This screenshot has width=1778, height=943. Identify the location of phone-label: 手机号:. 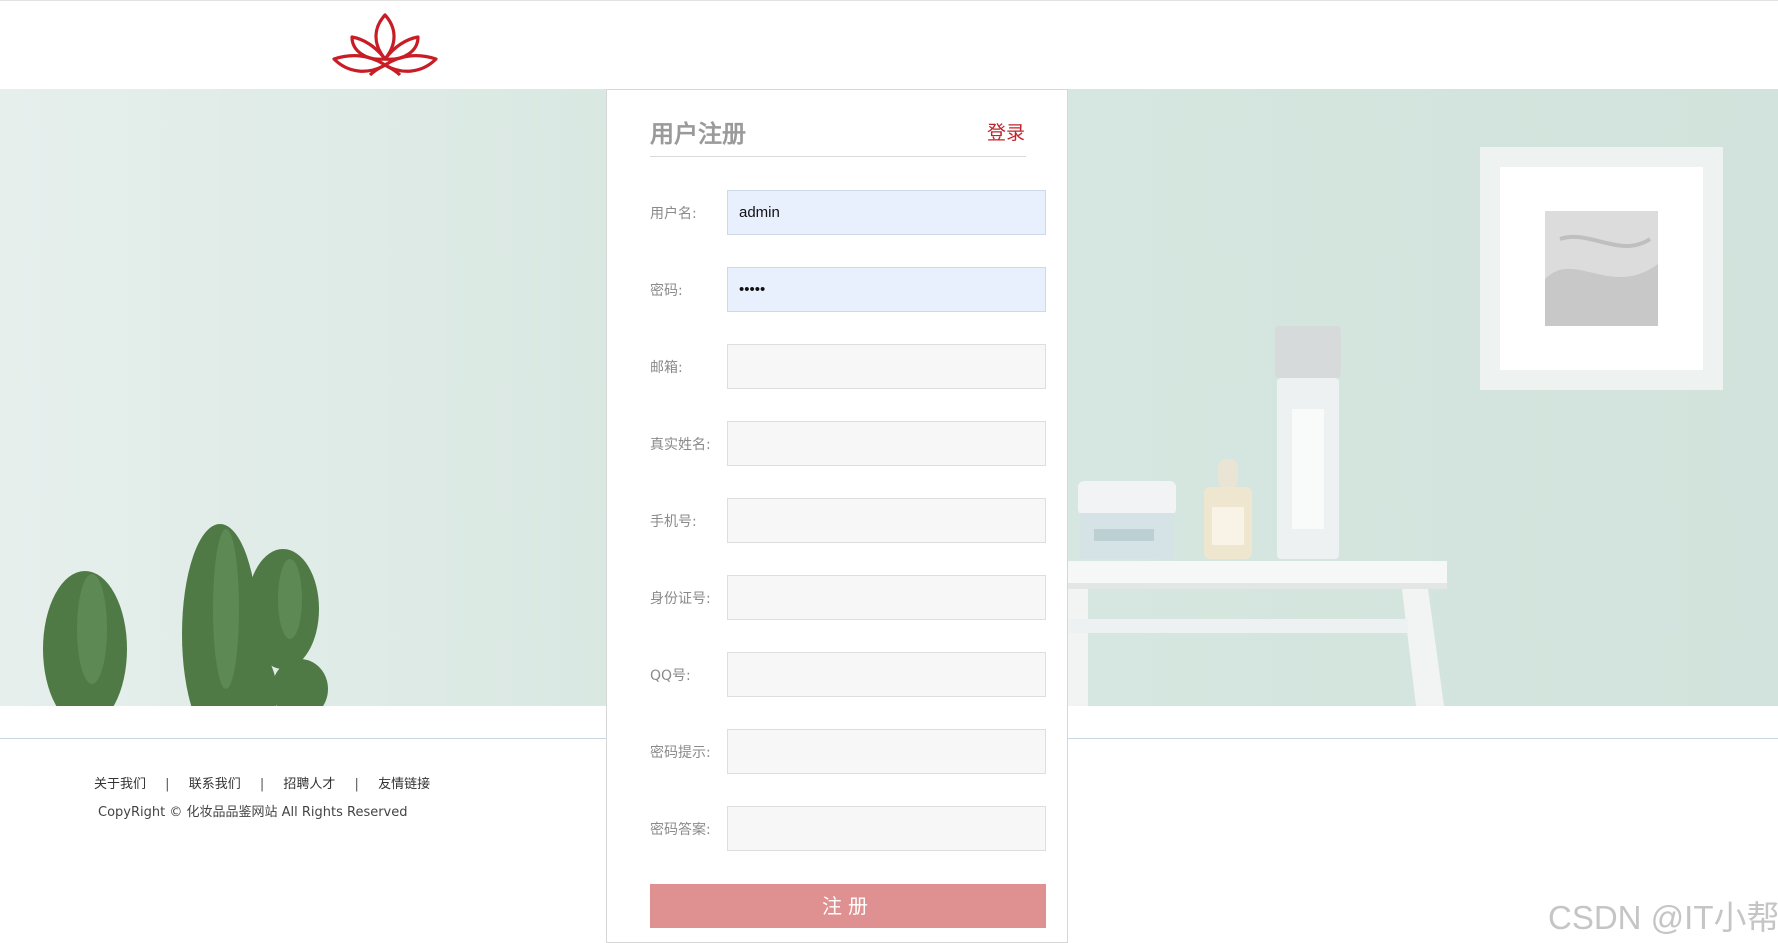
(673, 522).